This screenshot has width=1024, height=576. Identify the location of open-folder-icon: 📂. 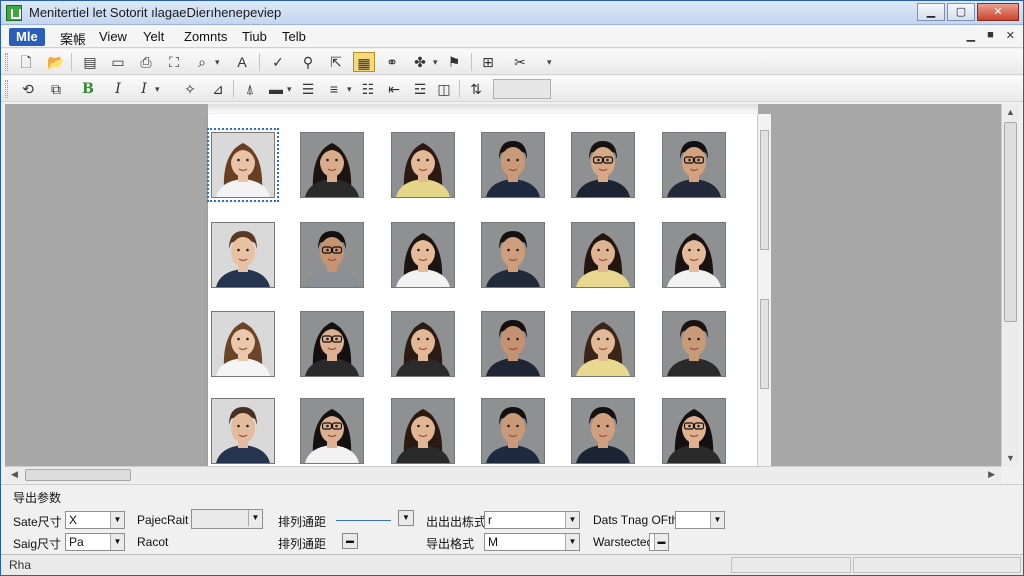
(56, 62).